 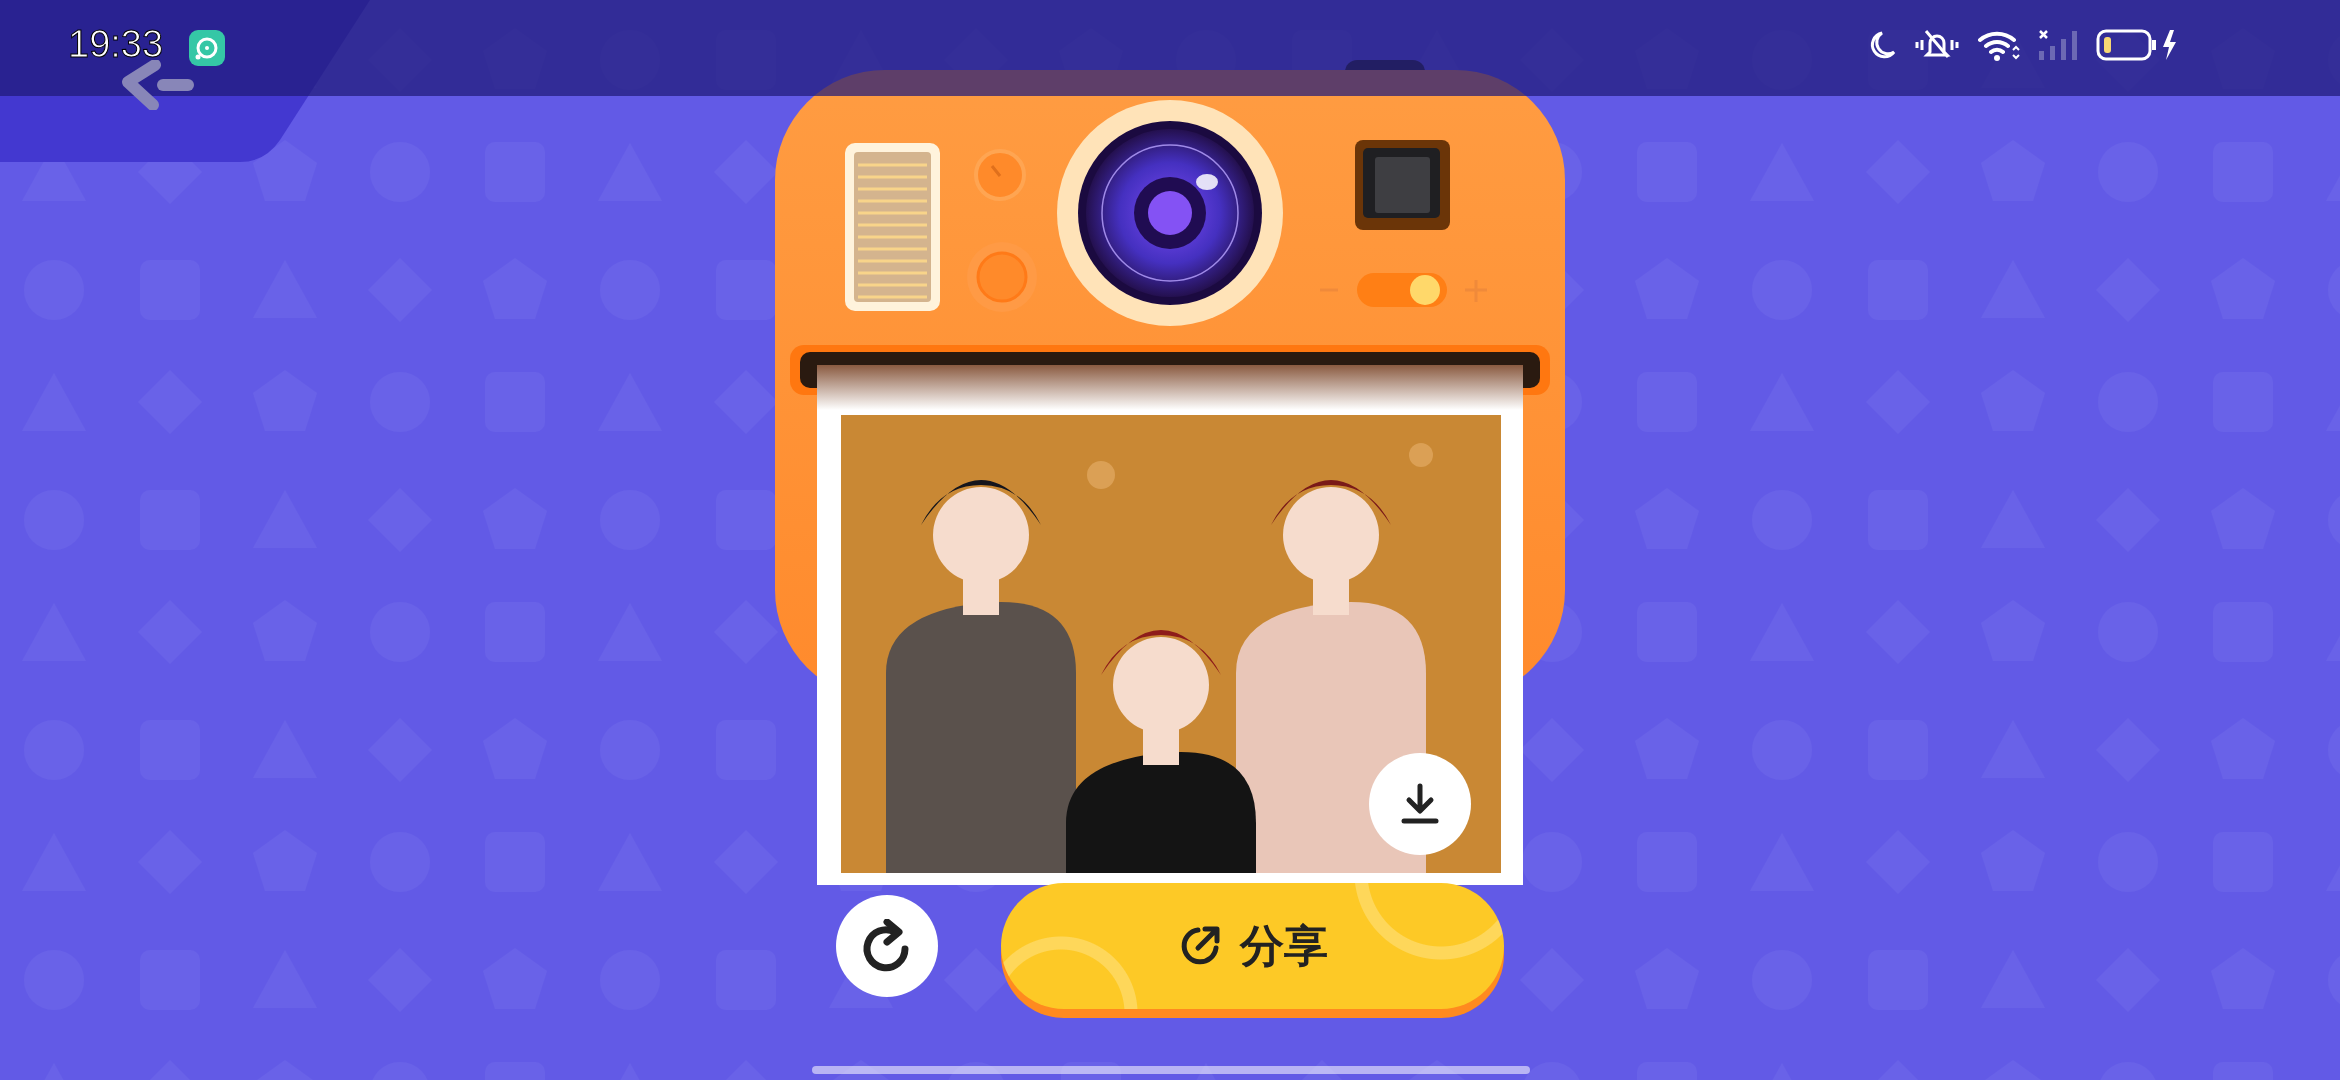 What do you see at coordinates (207, 48) in the screenshot?
I see `app-notification-icon` at bounding box center [207, 48].